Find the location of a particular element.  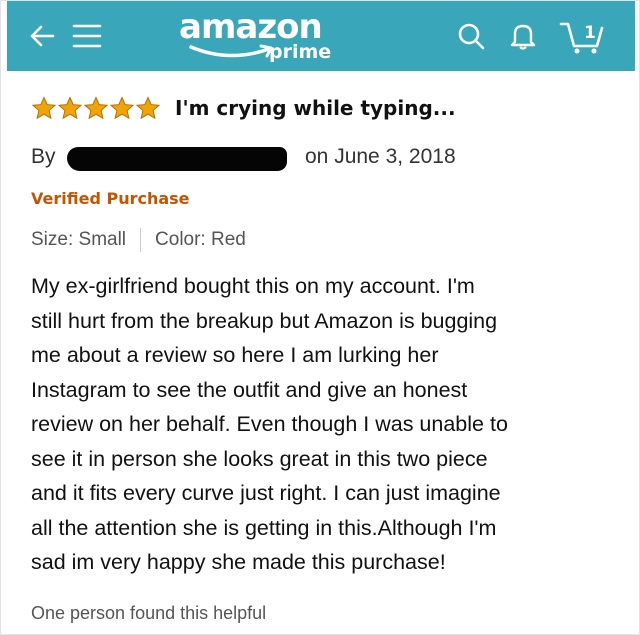

product-variant: Size: Small Color: Red is located at coordinates (138, 240).